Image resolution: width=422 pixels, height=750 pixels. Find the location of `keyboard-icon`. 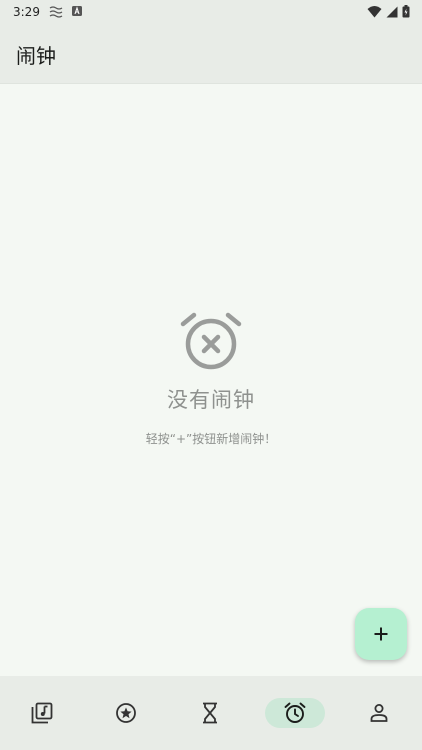

keyboard-icon is located at coordinates (77, 11).